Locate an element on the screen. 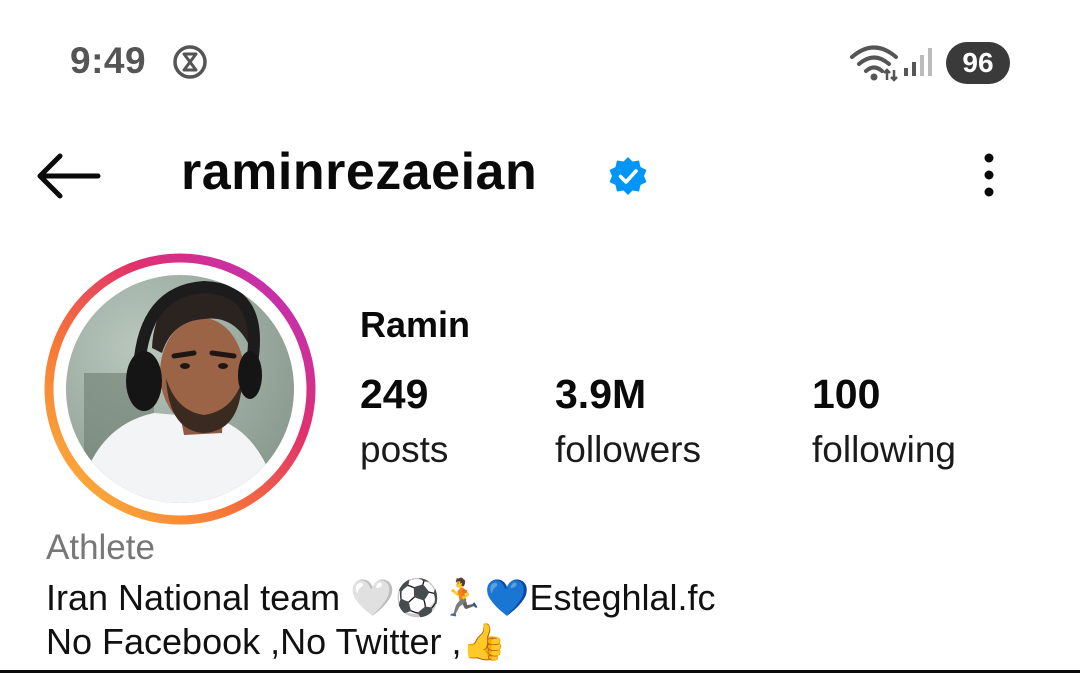 This screenshot has width=1080, height=673. bio-line: No Facebook ,No Twitter ,👍 is located at coordinates (276, 641).